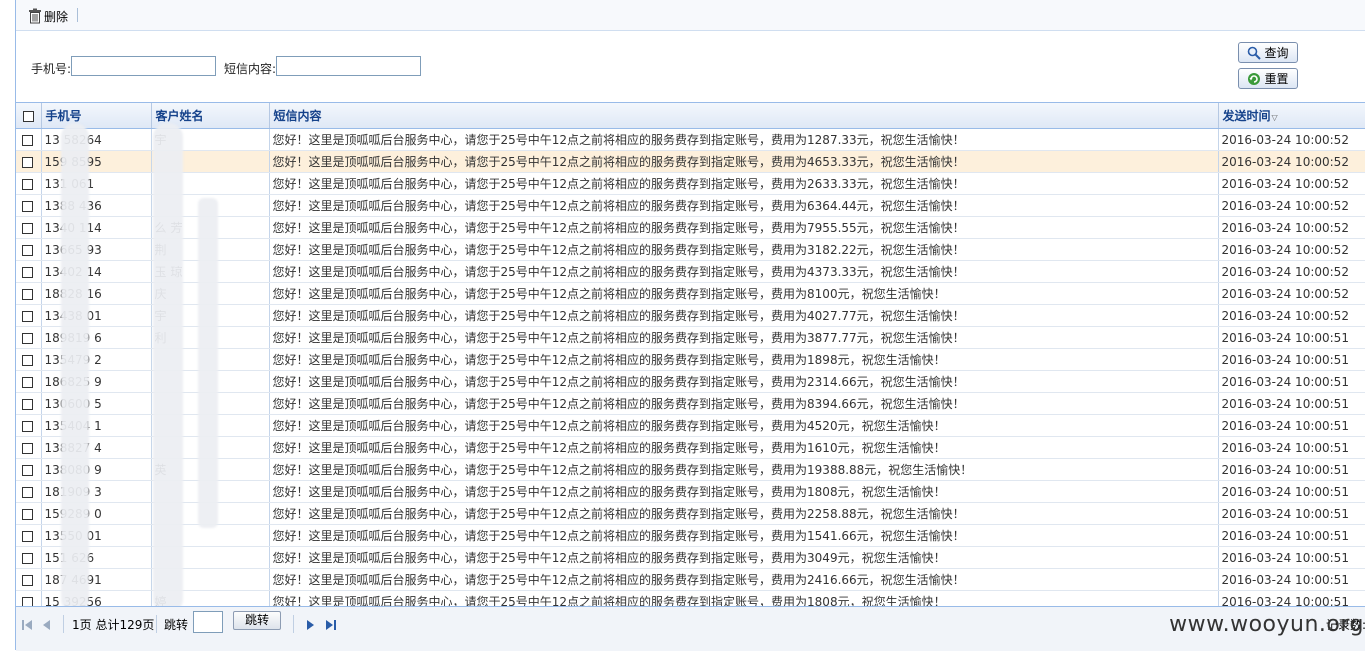 This screenshot has width=1365, height=651. What do you see at coordinates (1268, 78) in the screenshot?
I see `reset-button: 重置` at bounding box center [1268, 78].